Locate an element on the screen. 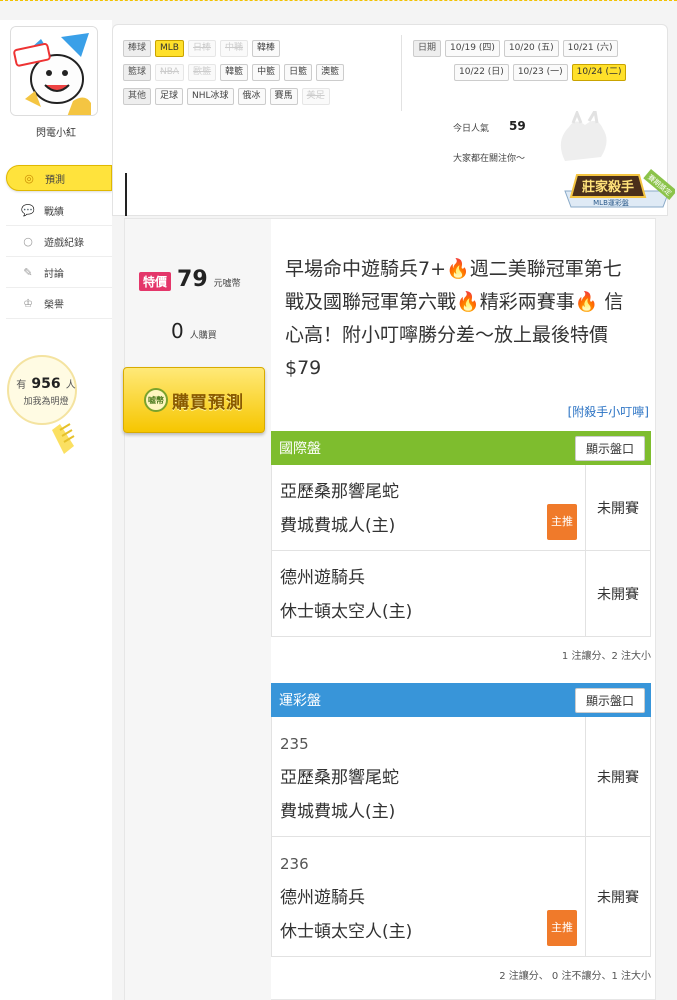  avatar-cartoon-icon is located at coordinates (54, 71).